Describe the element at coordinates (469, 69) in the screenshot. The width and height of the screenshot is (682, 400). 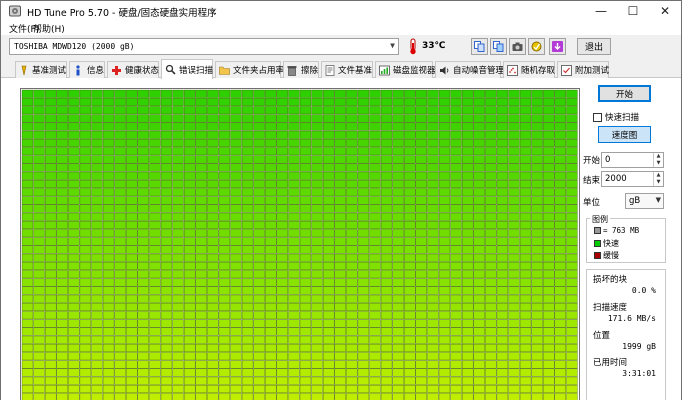
I see `tab-noise-management: 自动噪音管理` at that location.